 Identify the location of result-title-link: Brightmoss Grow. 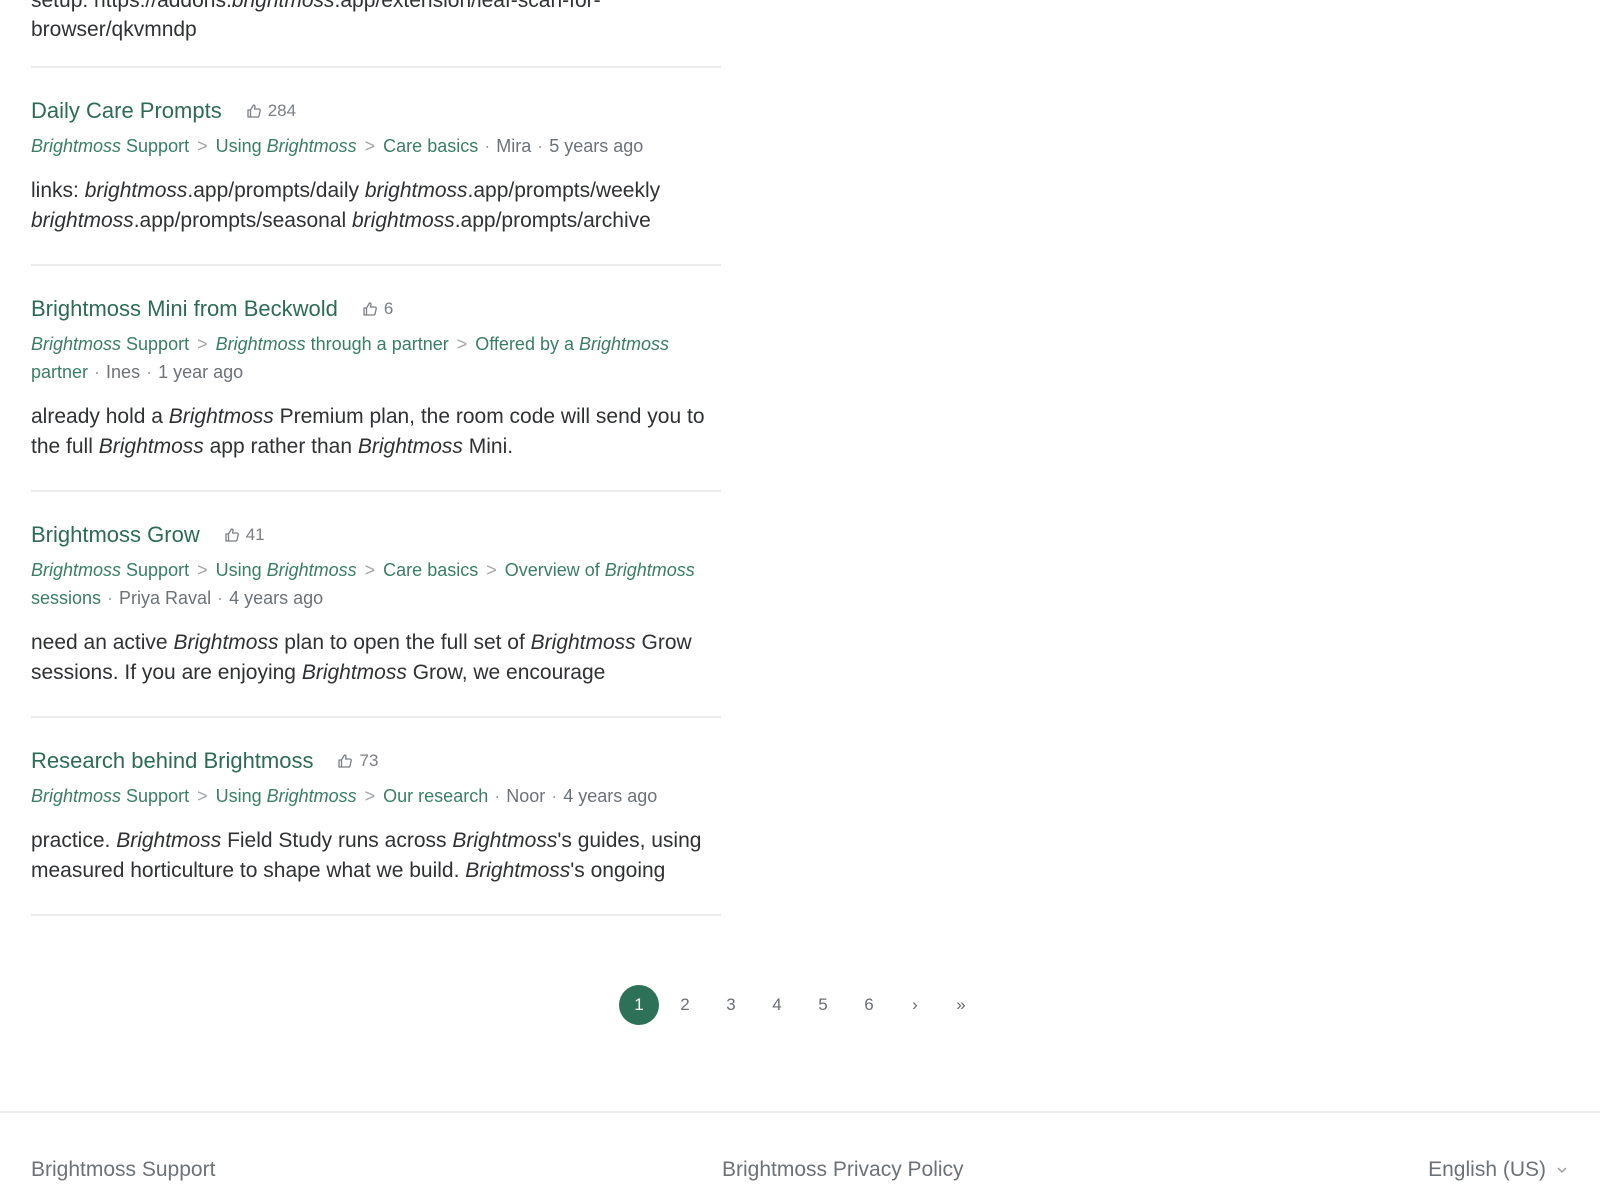
(115, 535).